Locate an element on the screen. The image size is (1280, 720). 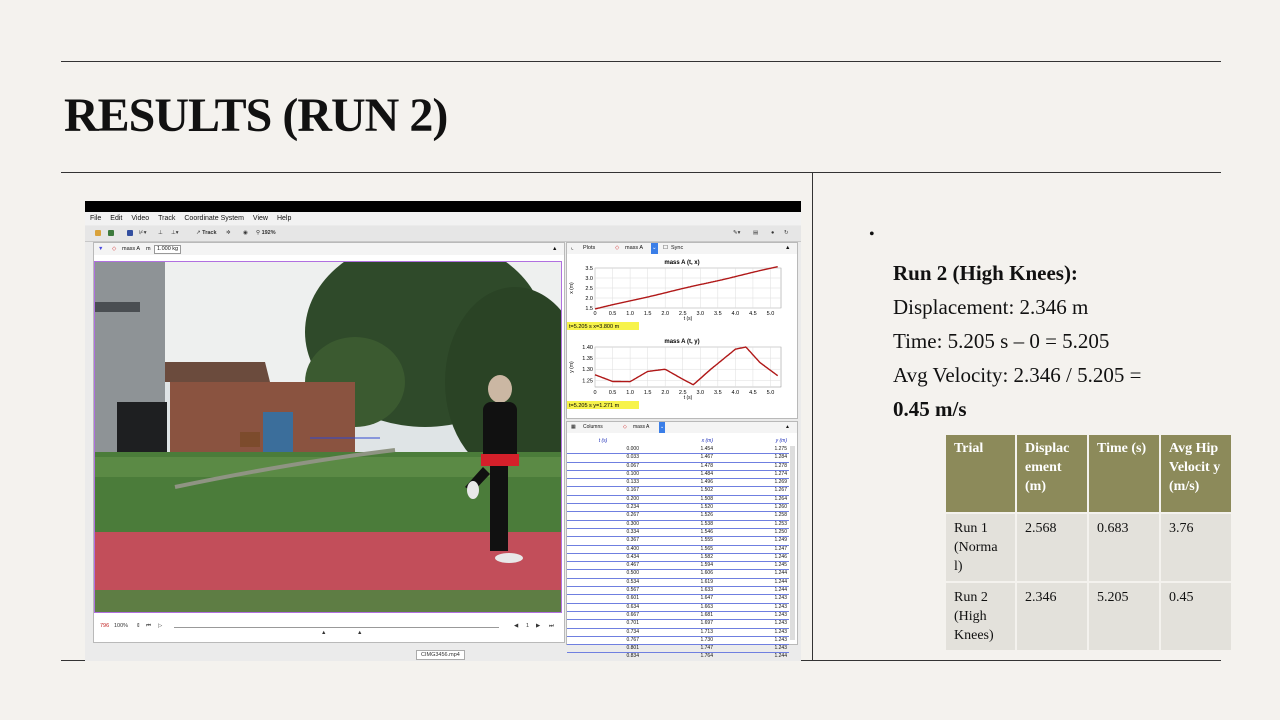
track-dropdown-icon: ▼ is located at coordinates (100, 249).